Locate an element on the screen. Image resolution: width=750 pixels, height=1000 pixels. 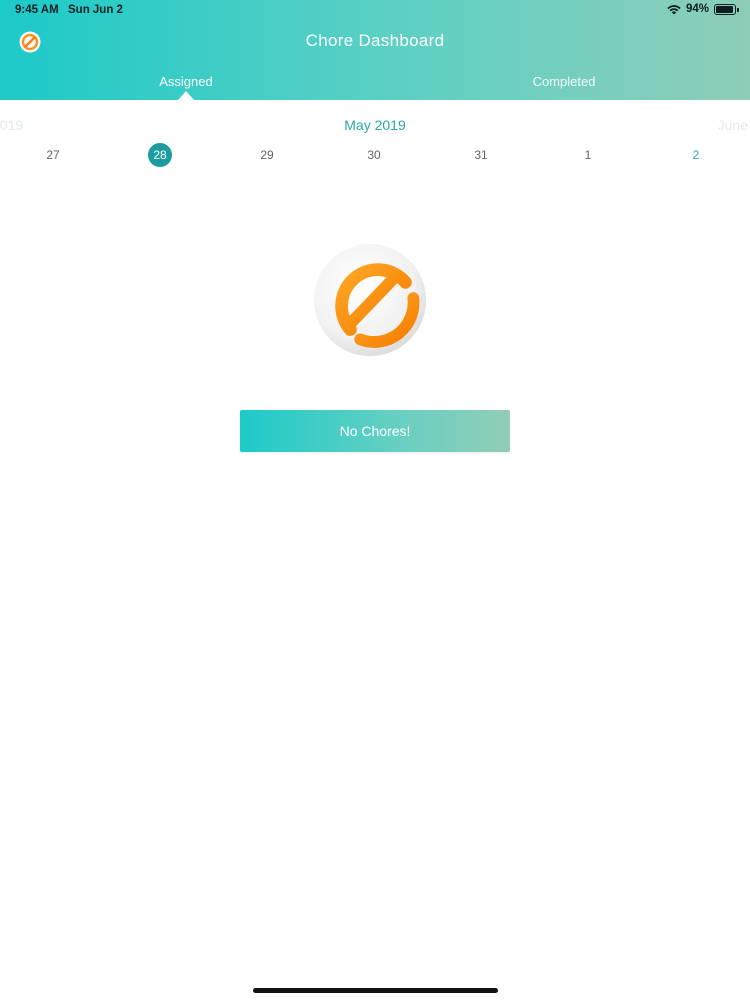
tab-assigned: Assigned is located at coordinates (186, 81).